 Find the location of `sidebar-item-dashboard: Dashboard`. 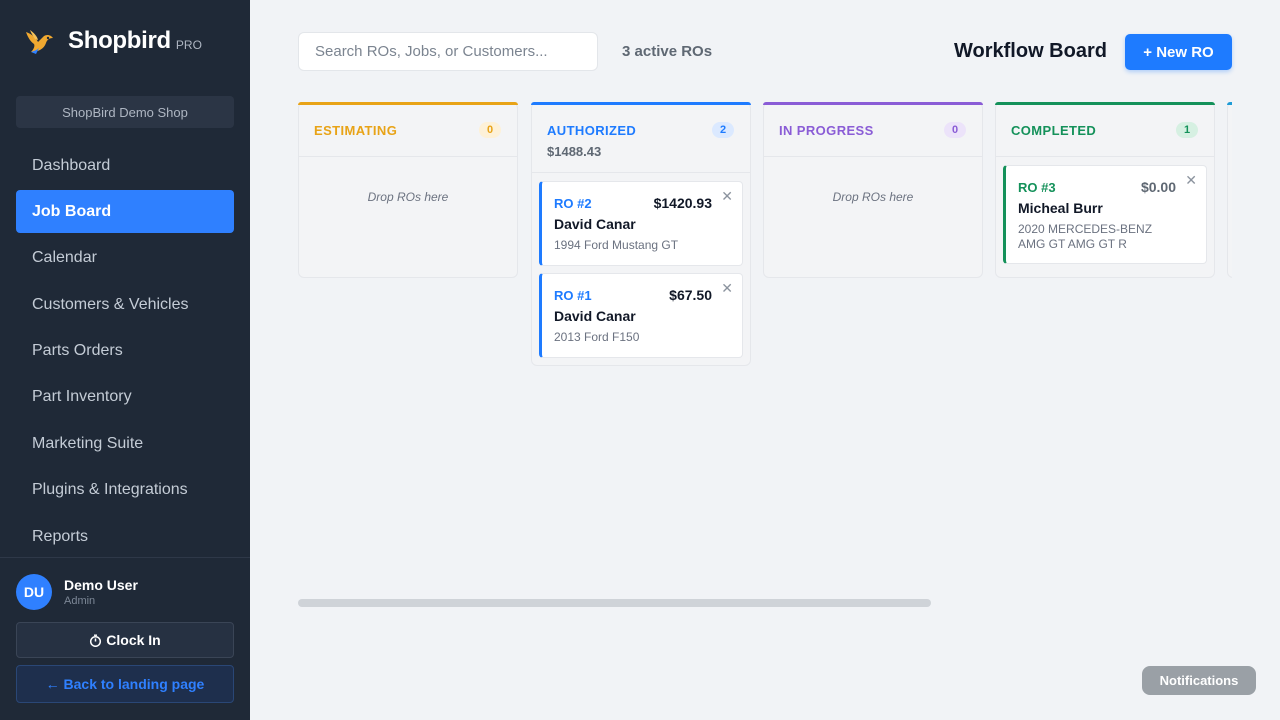

sidebar-item-dashboard: Dashboard is located at coordinates (125, 165).